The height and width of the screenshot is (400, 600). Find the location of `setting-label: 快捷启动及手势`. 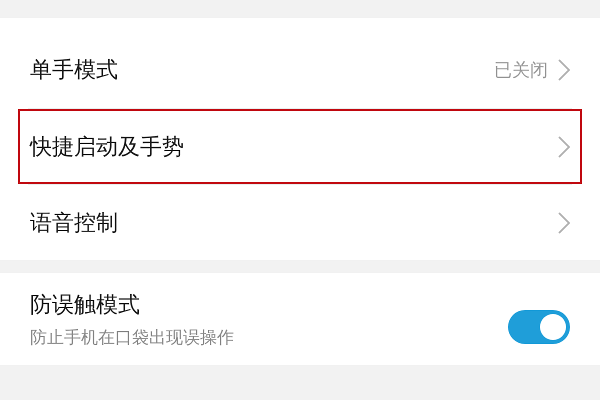

setting-label: 快捷启动及手势 is located at coordinates (107, 148).